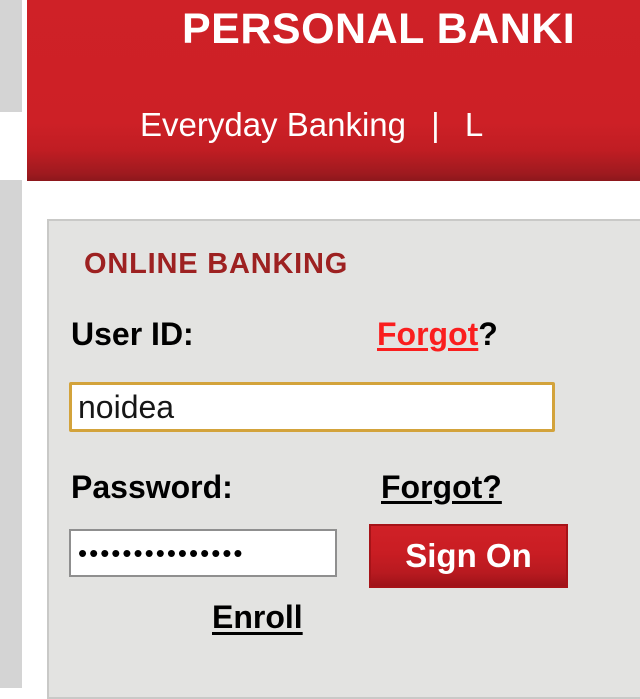 Image resolution: width=640 pixels, height=699 pixels. I want to click on page-title: PERSONAL BANKI, so click(379, 29).